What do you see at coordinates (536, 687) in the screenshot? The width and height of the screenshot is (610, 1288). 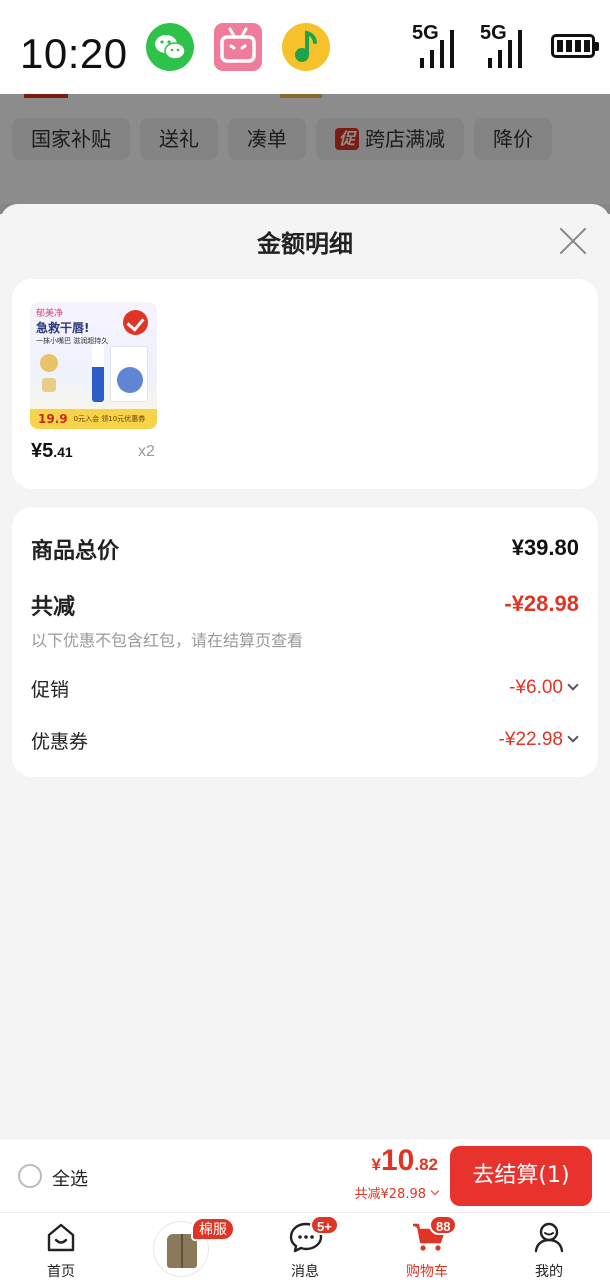 I see `promo-value: -¥6.00` at bounding box center [536, 687].